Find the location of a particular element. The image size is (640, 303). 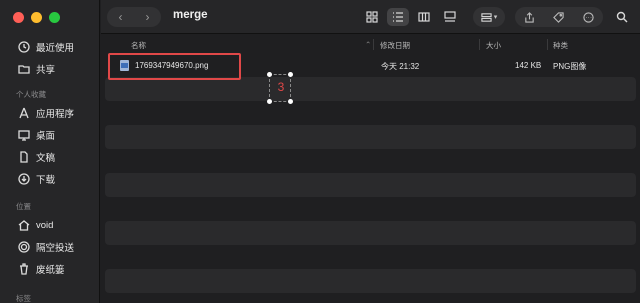

forward-button: › is located at coordinates (147, 17).